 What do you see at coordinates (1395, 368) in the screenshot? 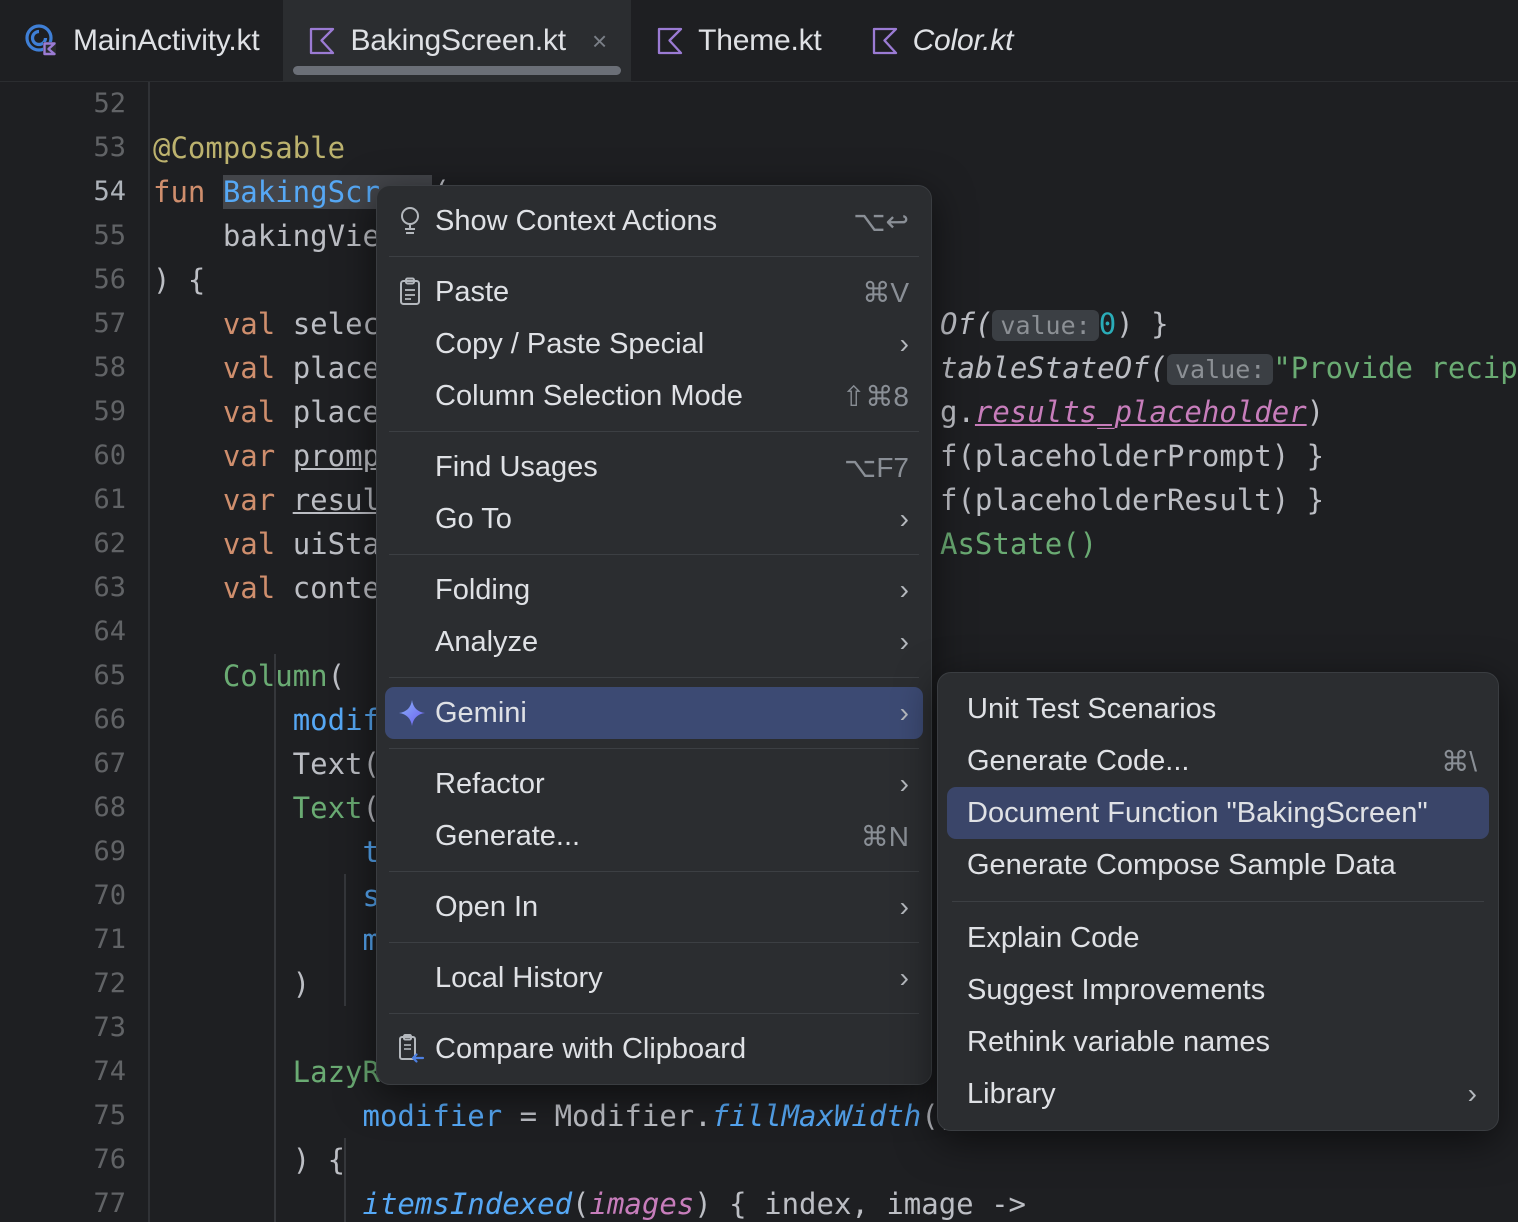
I see `string: "Provide recipe of` at bounding box center [1395, 368].